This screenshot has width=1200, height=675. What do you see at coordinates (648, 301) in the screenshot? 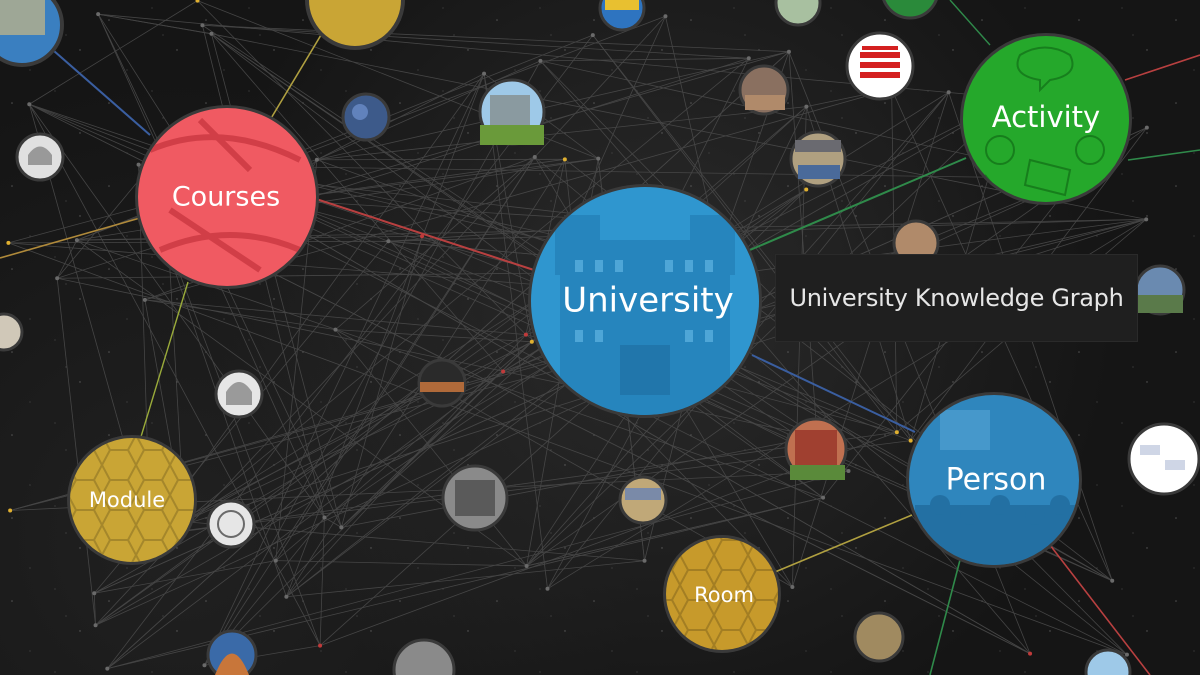
I see `node-university-label: University` at bounding box center [648, 301].